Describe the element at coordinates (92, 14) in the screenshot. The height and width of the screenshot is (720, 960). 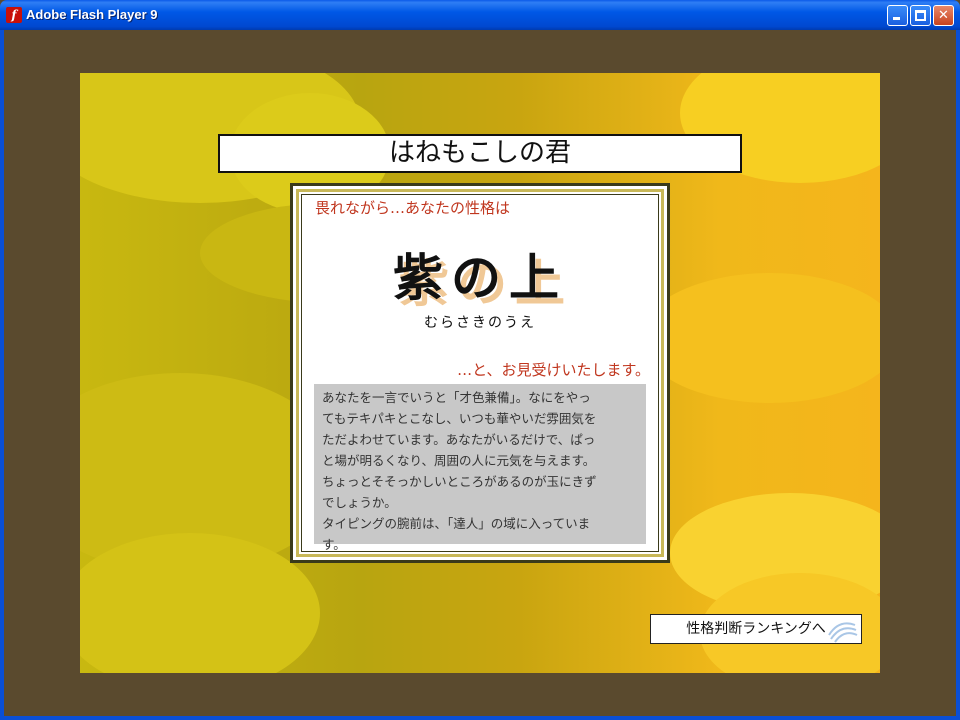
I see `window-title: Adobe Flash Player 9` at that location.